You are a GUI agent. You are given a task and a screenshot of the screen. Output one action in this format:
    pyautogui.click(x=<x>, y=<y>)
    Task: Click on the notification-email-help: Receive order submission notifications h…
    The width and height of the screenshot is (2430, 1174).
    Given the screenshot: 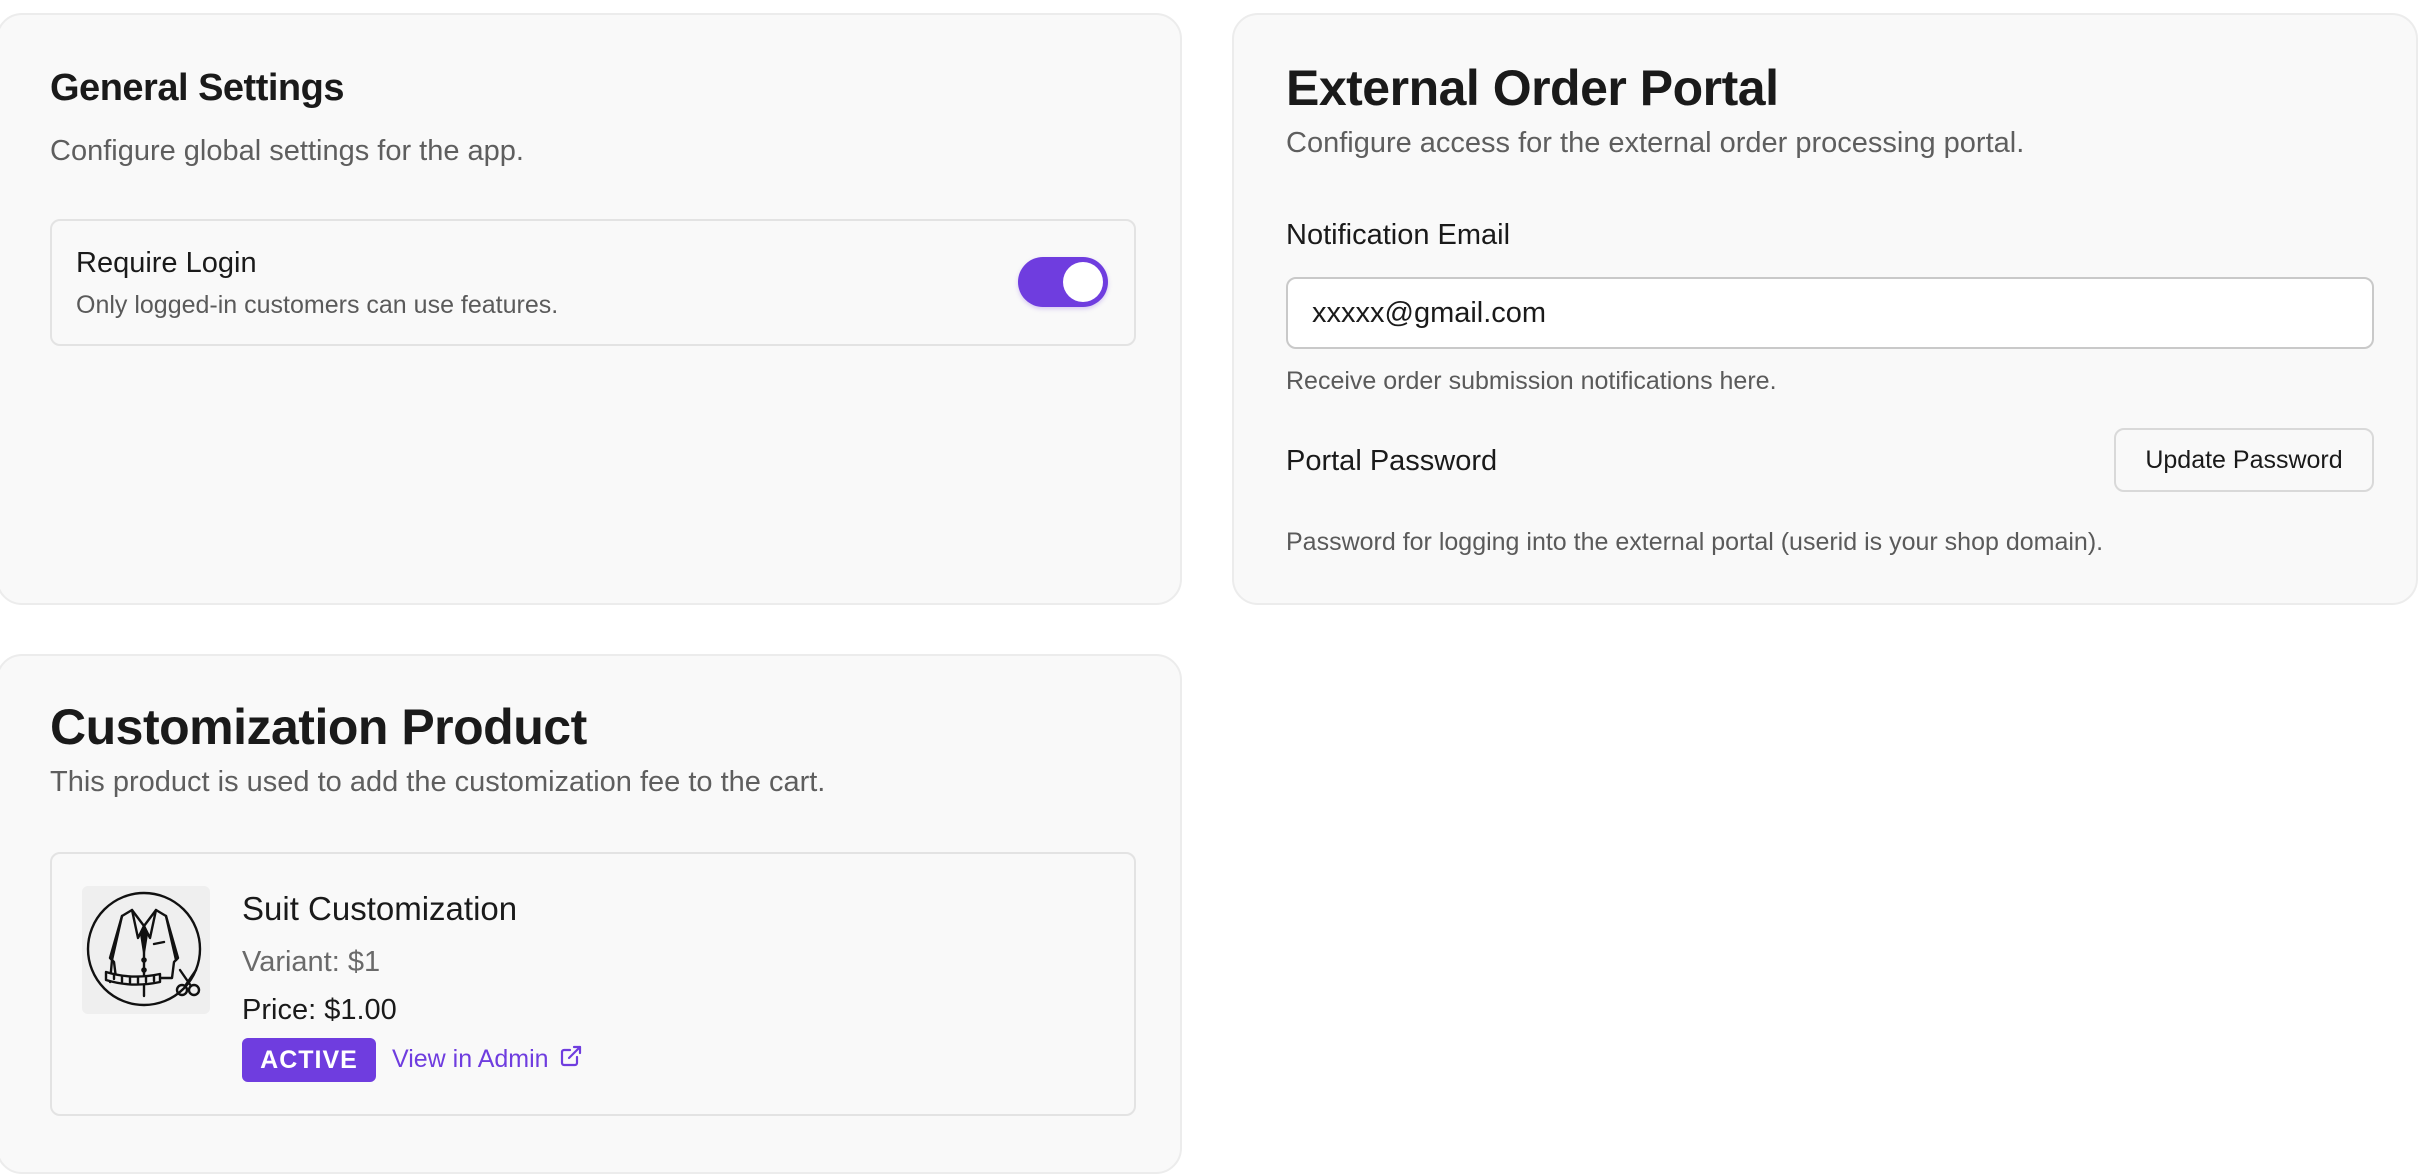 What is the action you would take?
    pyautogui.click(x=1531, y=381)
    